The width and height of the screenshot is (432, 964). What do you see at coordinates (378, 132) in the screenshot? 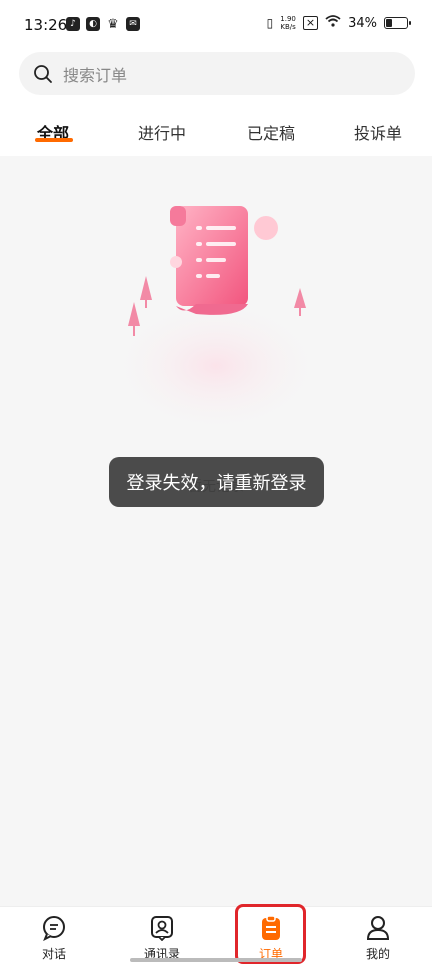
I see `tab-complaints: 投诉单` at bounding box center [378, 132].